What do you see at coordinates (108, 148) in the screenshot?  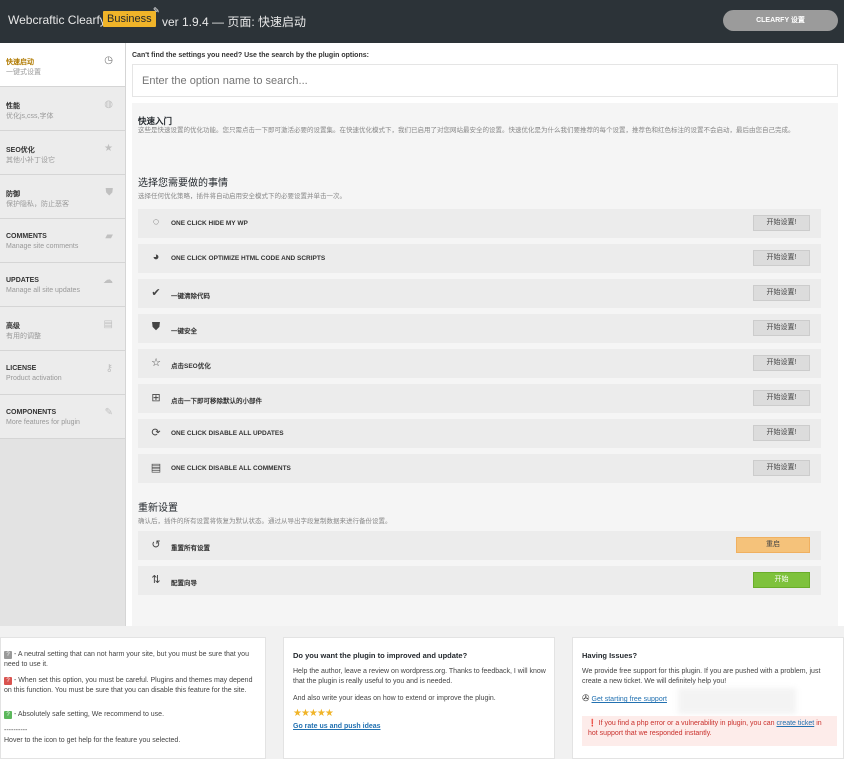 I see `star-icon: ★` at bounding box center [108, 148].